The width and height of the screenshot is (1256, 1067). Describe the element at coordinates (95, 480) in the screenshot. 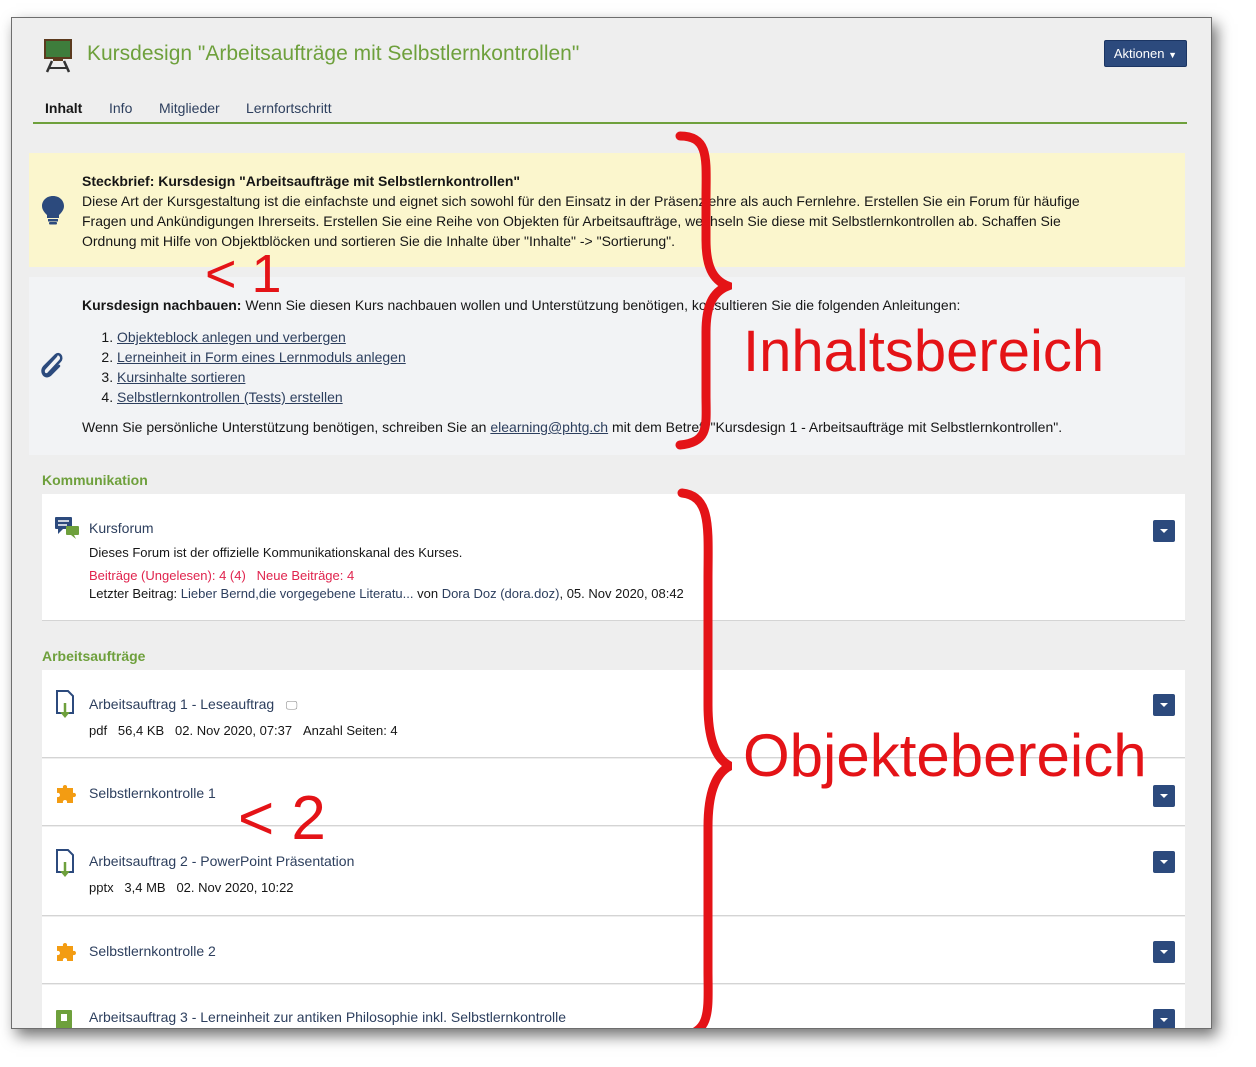

I see `section-kommunikation-title: Kommunikation` at that location.